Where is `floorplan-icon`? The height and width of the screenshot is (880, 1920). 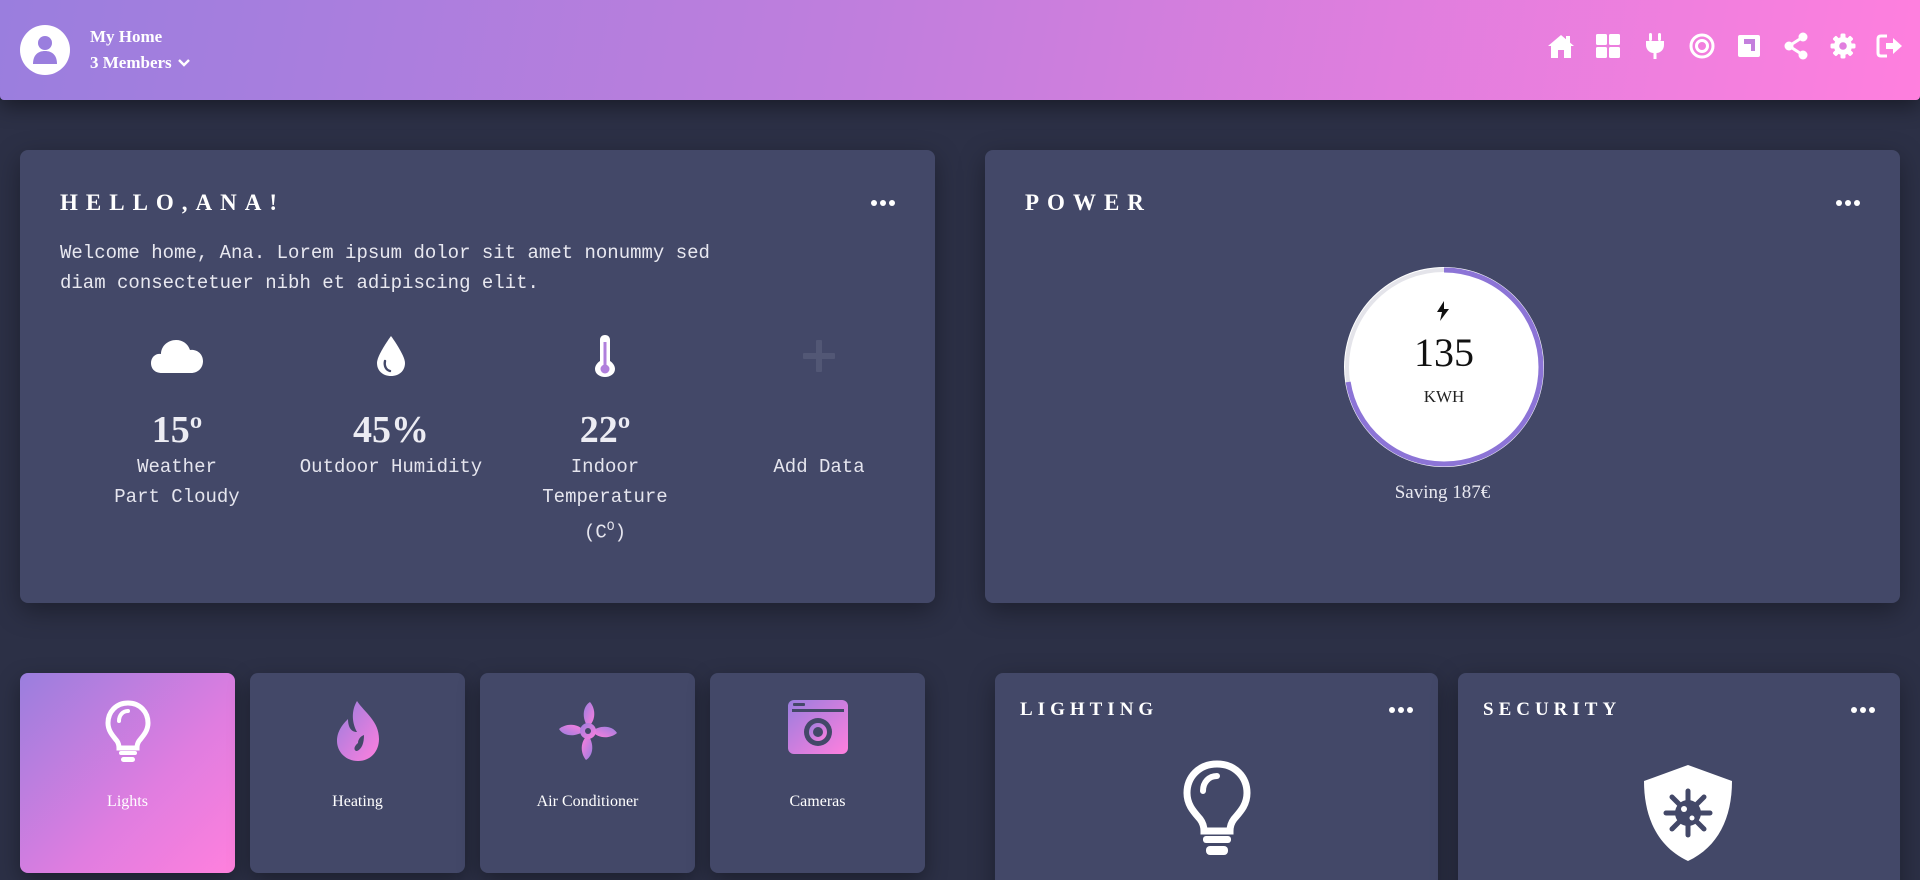 floorplan-icon is located at coordinates (1749, 46).